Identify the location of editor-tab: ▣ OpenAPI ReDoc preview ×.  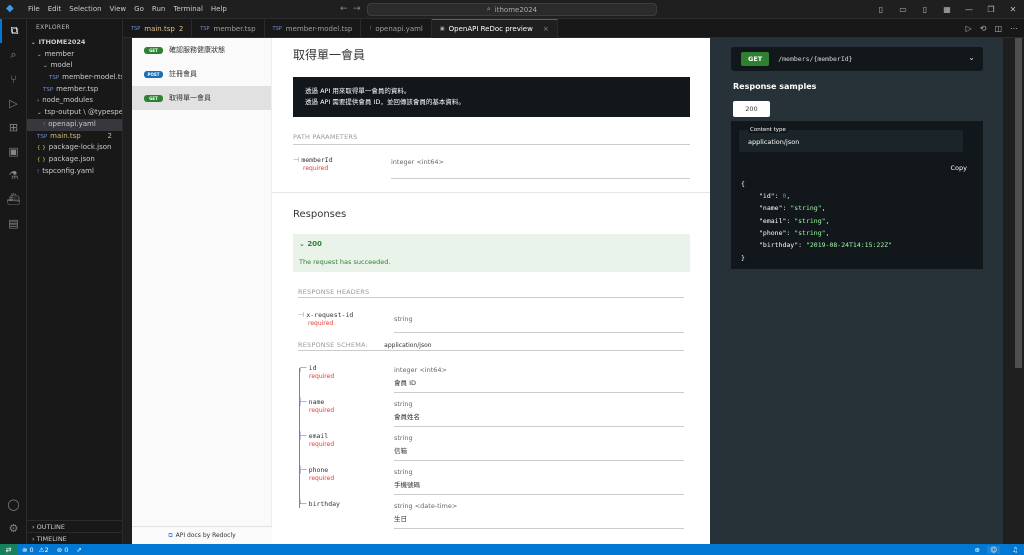
(494, 28).